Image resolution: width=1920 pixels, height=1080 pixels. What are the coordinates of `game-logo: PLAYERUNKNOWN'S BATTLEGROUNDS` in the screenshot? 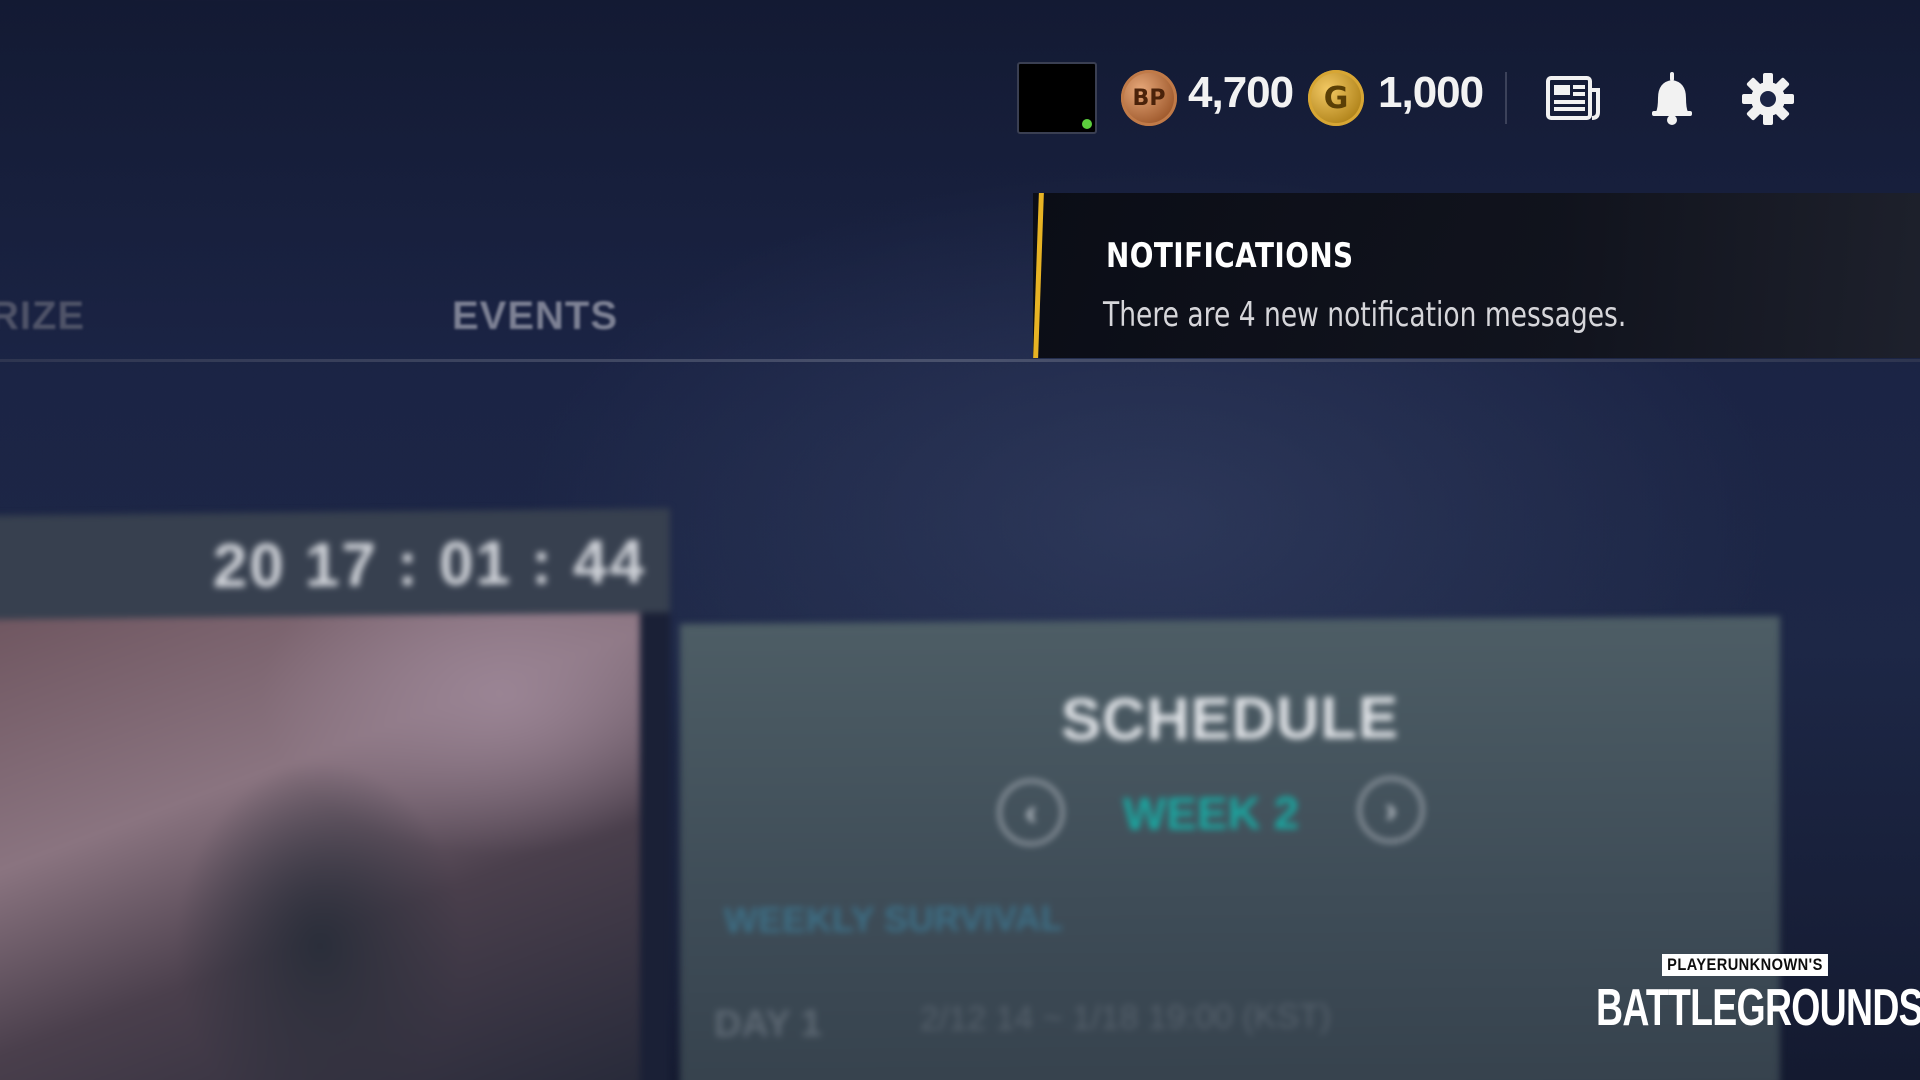 It's located at (1758, 996).